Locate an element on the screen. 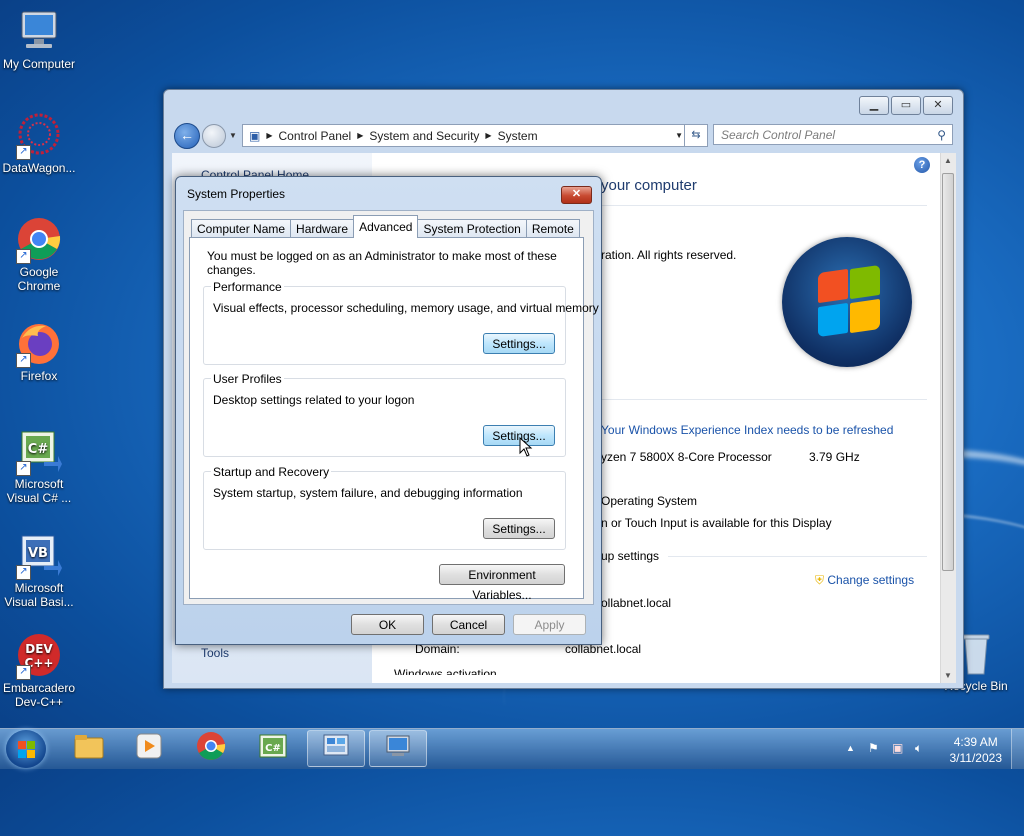 Image resolution: width=1024 pixels, height=836 pixels. recent-pages-dropdown-icon: ▼ is located at coordinates (233, 135).